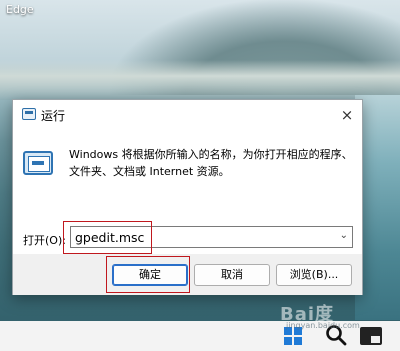 Image resolution: width=400 pixels, height=351 pixels. I want to click on run-large-icon, so click(38, 163).